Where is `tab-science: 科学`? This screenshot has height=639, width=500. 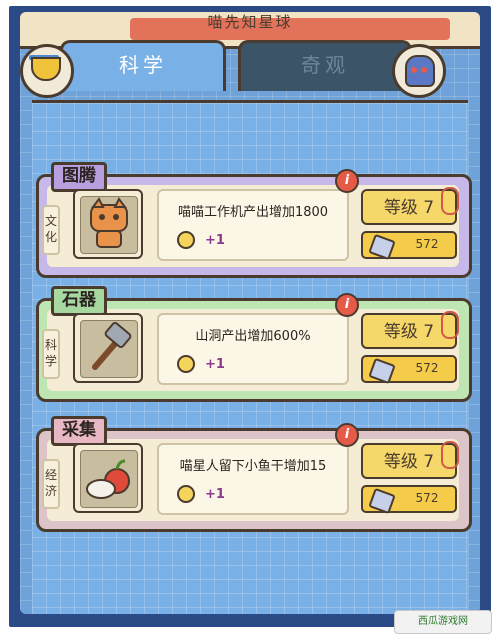
tab-science: 科学 is located at coordinates (143, 65).